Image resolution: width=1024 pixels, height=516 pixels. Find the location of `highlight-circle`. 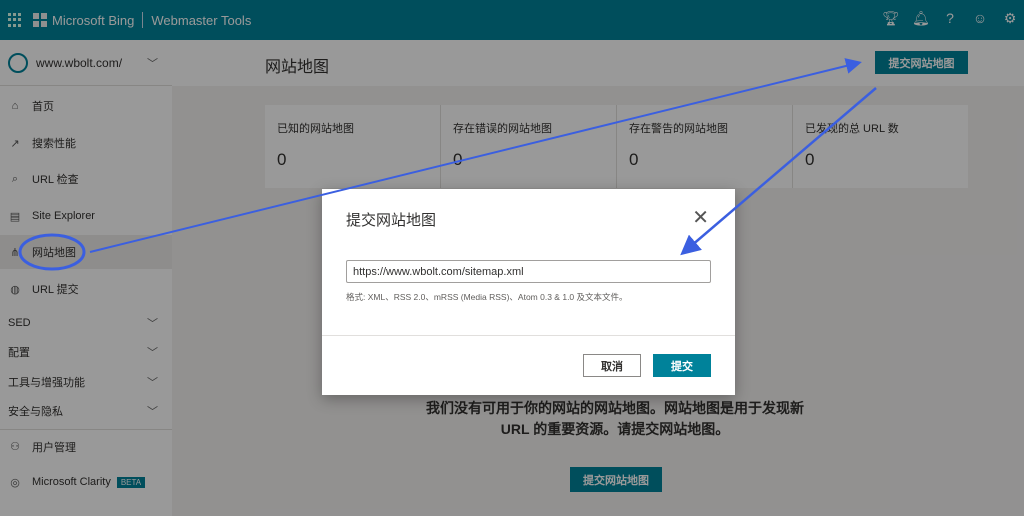

highlight-circle is located at coordinates (52, 252).